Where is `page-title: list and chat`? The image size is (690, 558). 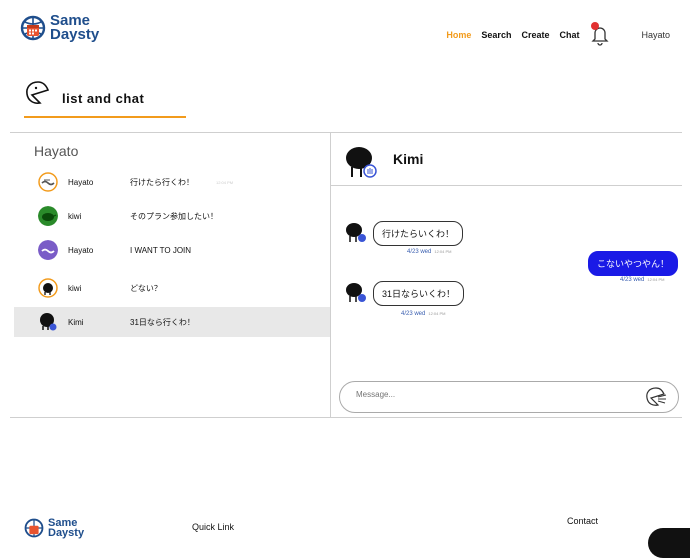 page-title: list and chat is located at coordinates (84, 93).